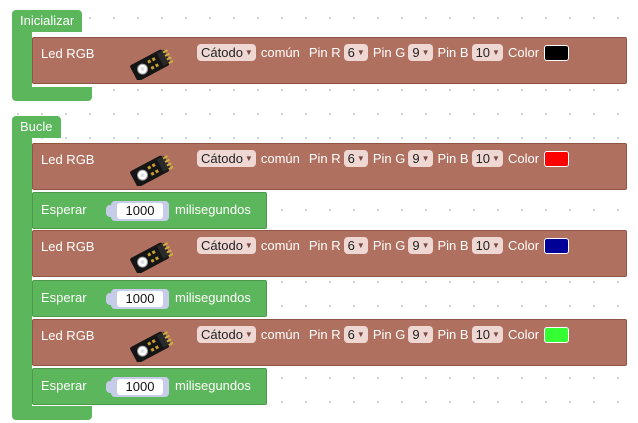 This screenshot has width=638, height=423. I want to click on loop-block-label: Bucle, so click(36, 127).